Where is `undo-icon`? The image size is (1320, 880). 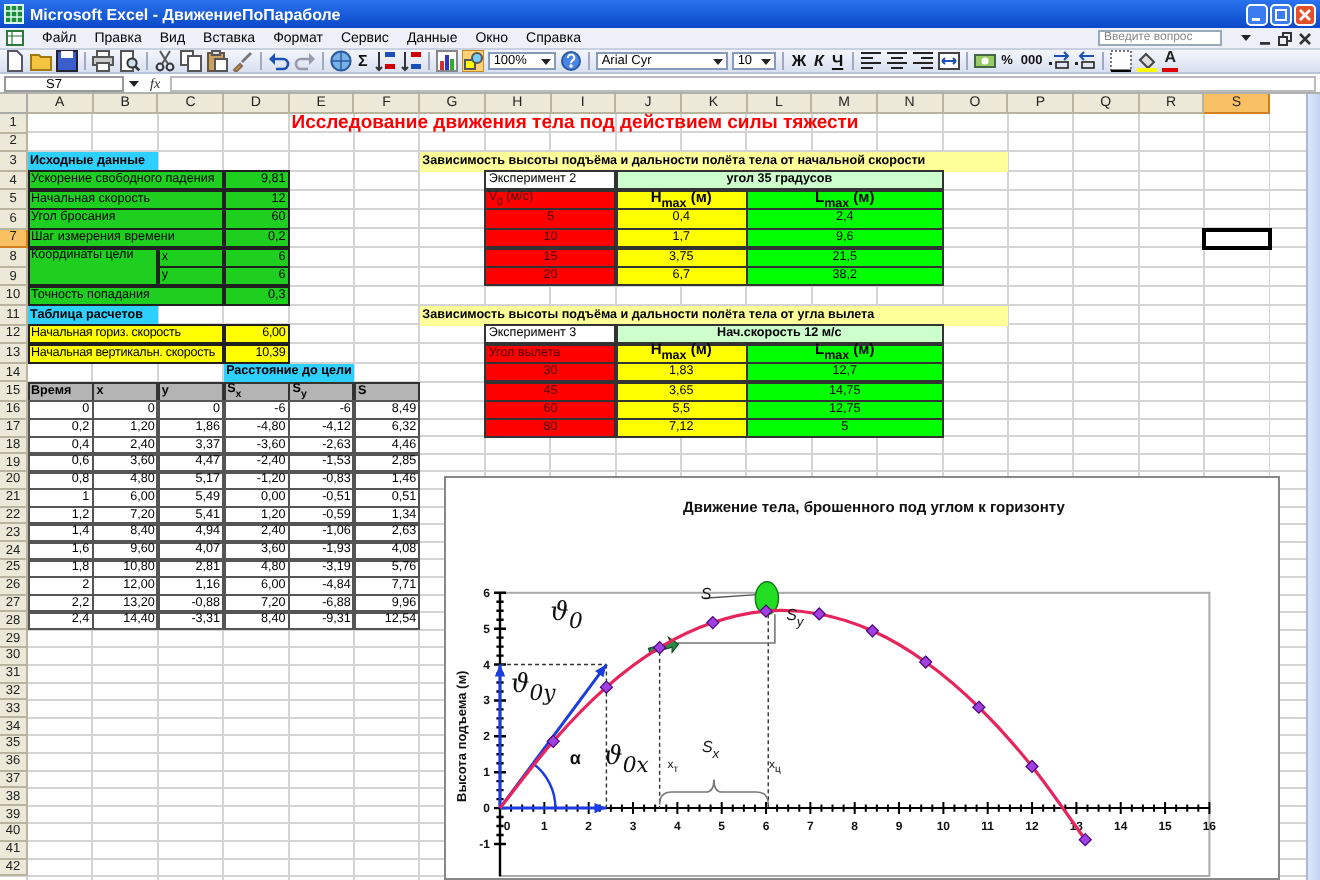 undo-icon is located at coordinates (279, 61).